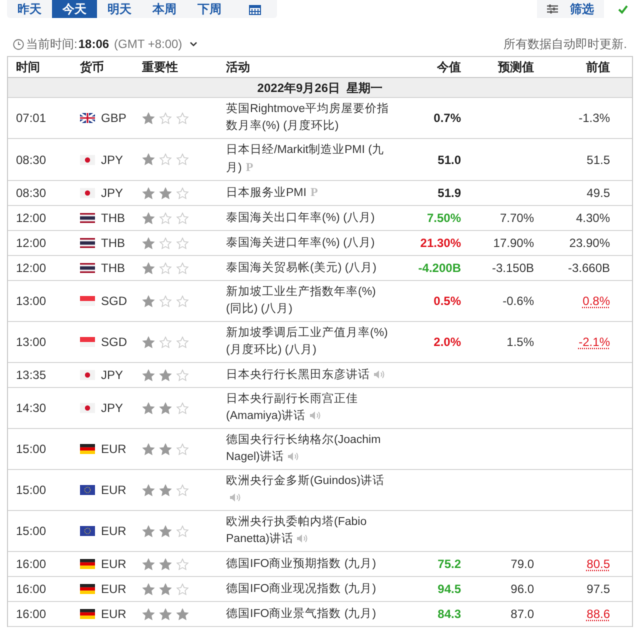  What do you see at coordinates (31, 118) in the screenshot?
I see `time-cell-text: 07:01` at bounding box center [31, 118].